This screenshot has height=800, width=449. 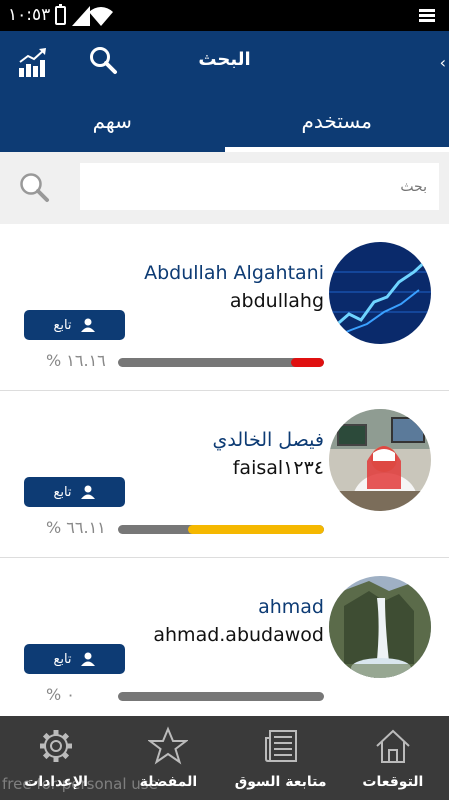 What do you see at coordinates (393, 782) in the screenshot?
I see `nav-label: التوقعات` at bounding box center [393, 782].